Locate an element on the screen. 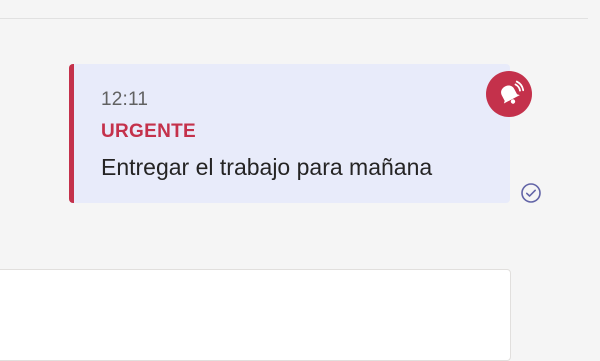 This screenshot has width=600, height=361. priority-label: URGENTE is located at coordinates (148, 131).